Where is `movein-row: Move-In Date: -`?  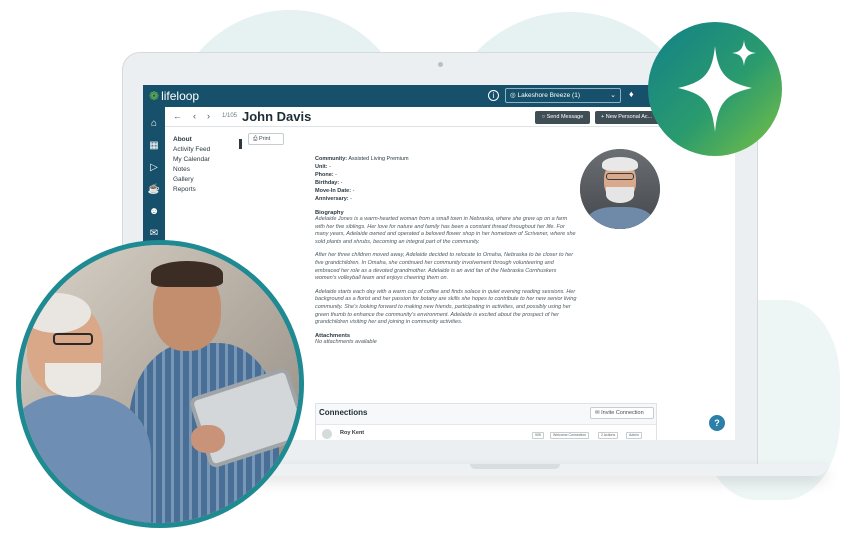
movein-row: Move-In Date: - is located at coordinates (446, 191).